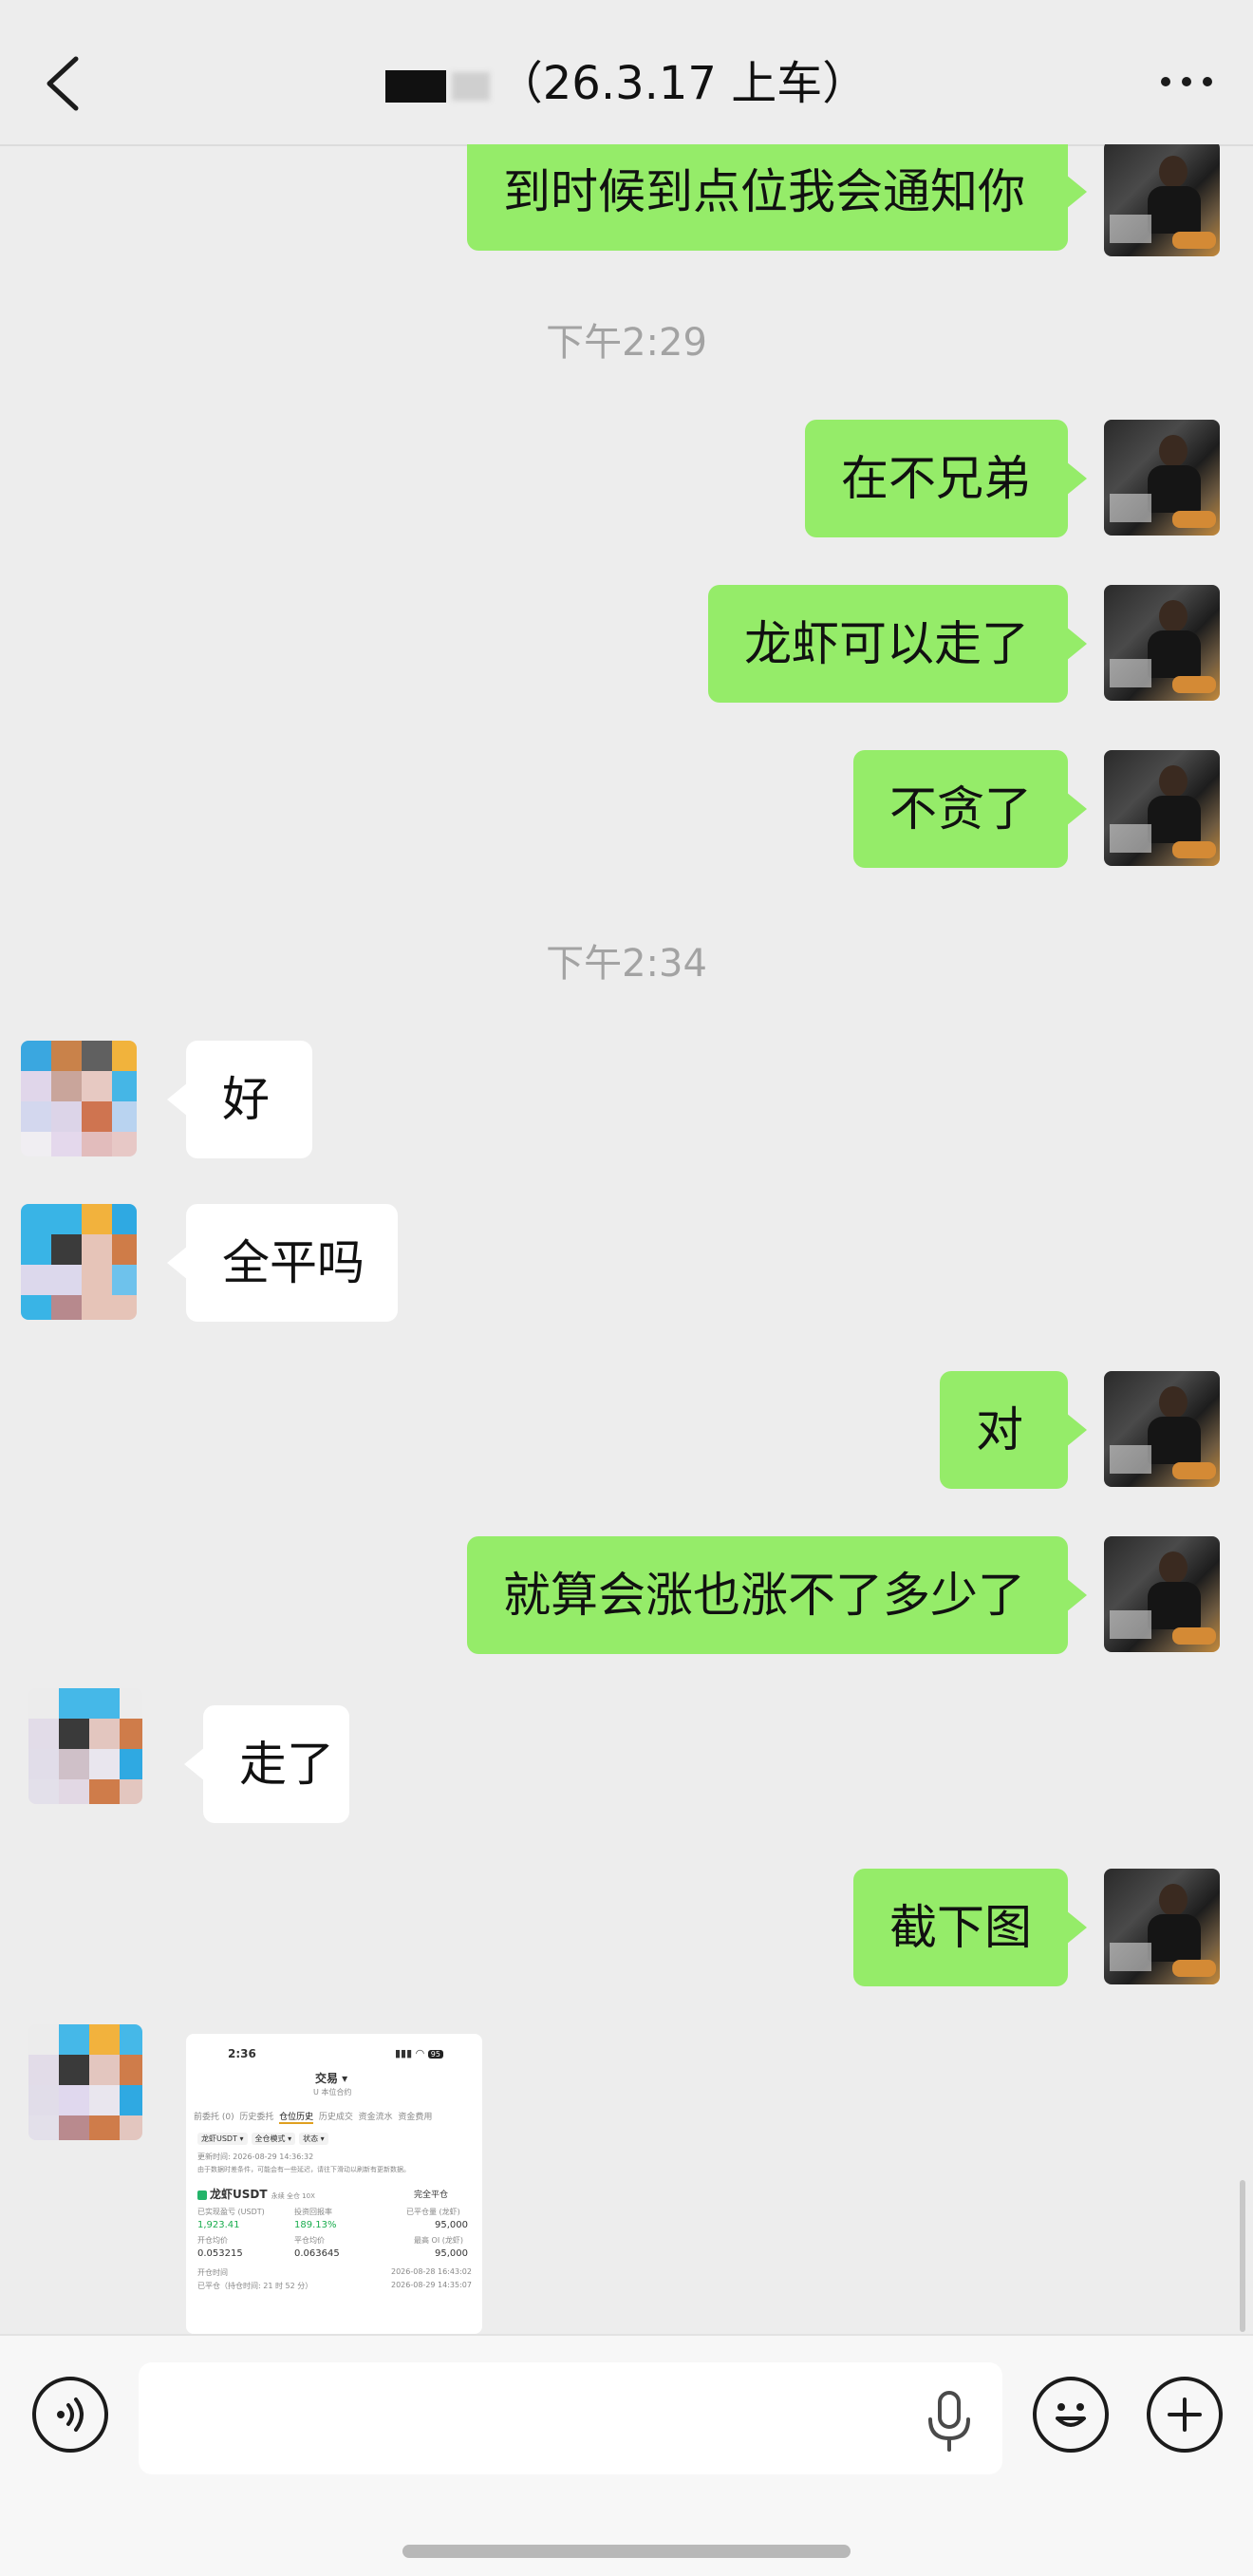 The height and width of the screenshot is (2576, 1253). I want to click on shot-symbol: 龙虾USDT, so click(239, 2194).